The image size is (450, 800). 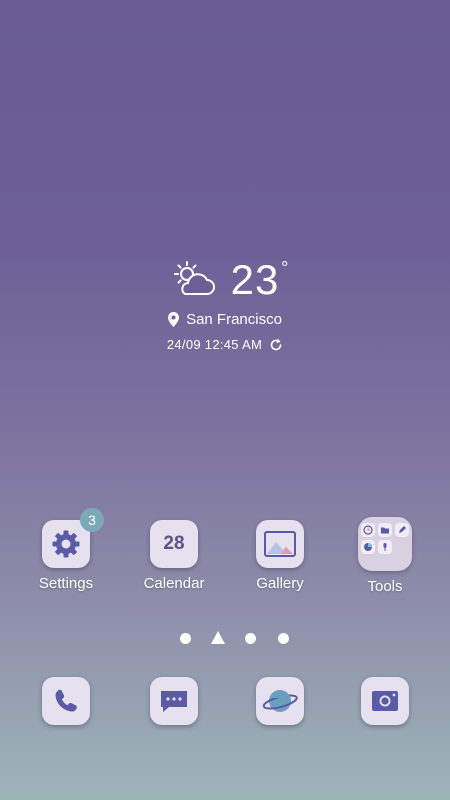 I want to click on dock-internet, so click(x=280, y=702).